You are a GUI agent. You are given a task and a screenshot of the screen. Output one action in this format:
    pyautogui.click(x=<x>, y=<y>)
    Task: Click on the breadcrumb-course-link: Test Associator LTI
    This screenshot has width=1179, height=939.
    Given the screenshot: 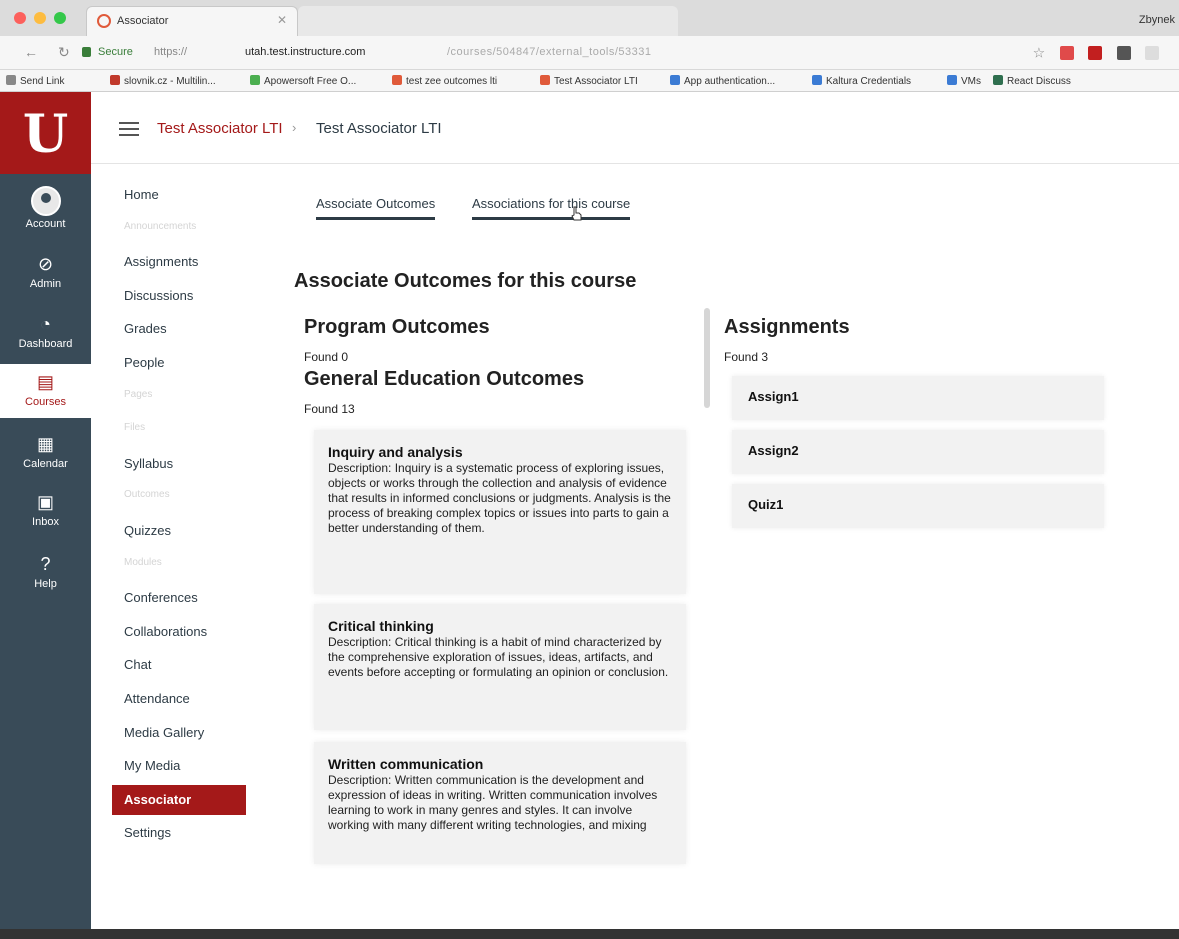 What is the action you would take?
    pyautogui.click(x=220, y=128)
    